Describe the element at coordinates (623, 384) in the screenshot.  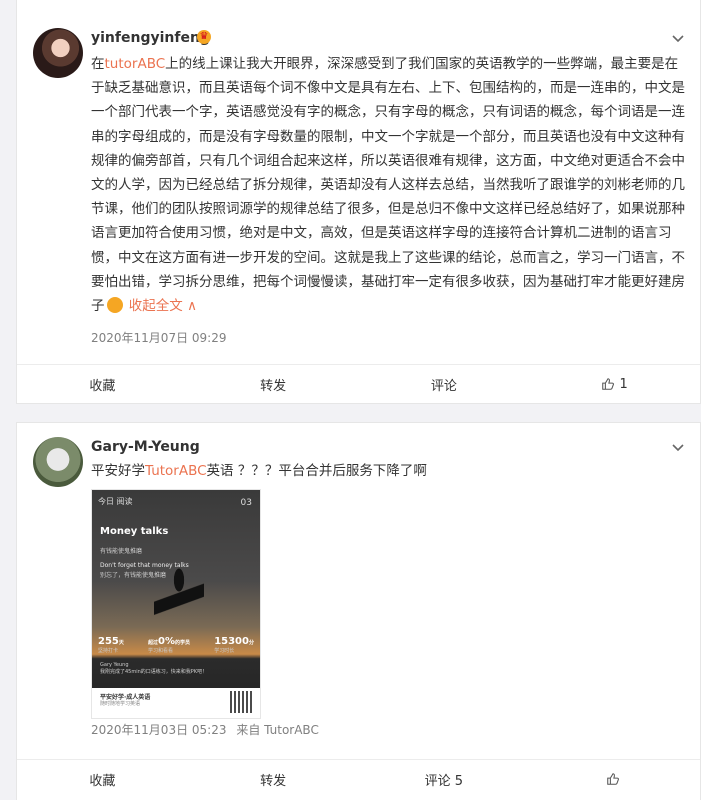
I see `like-count: 1` at that location.